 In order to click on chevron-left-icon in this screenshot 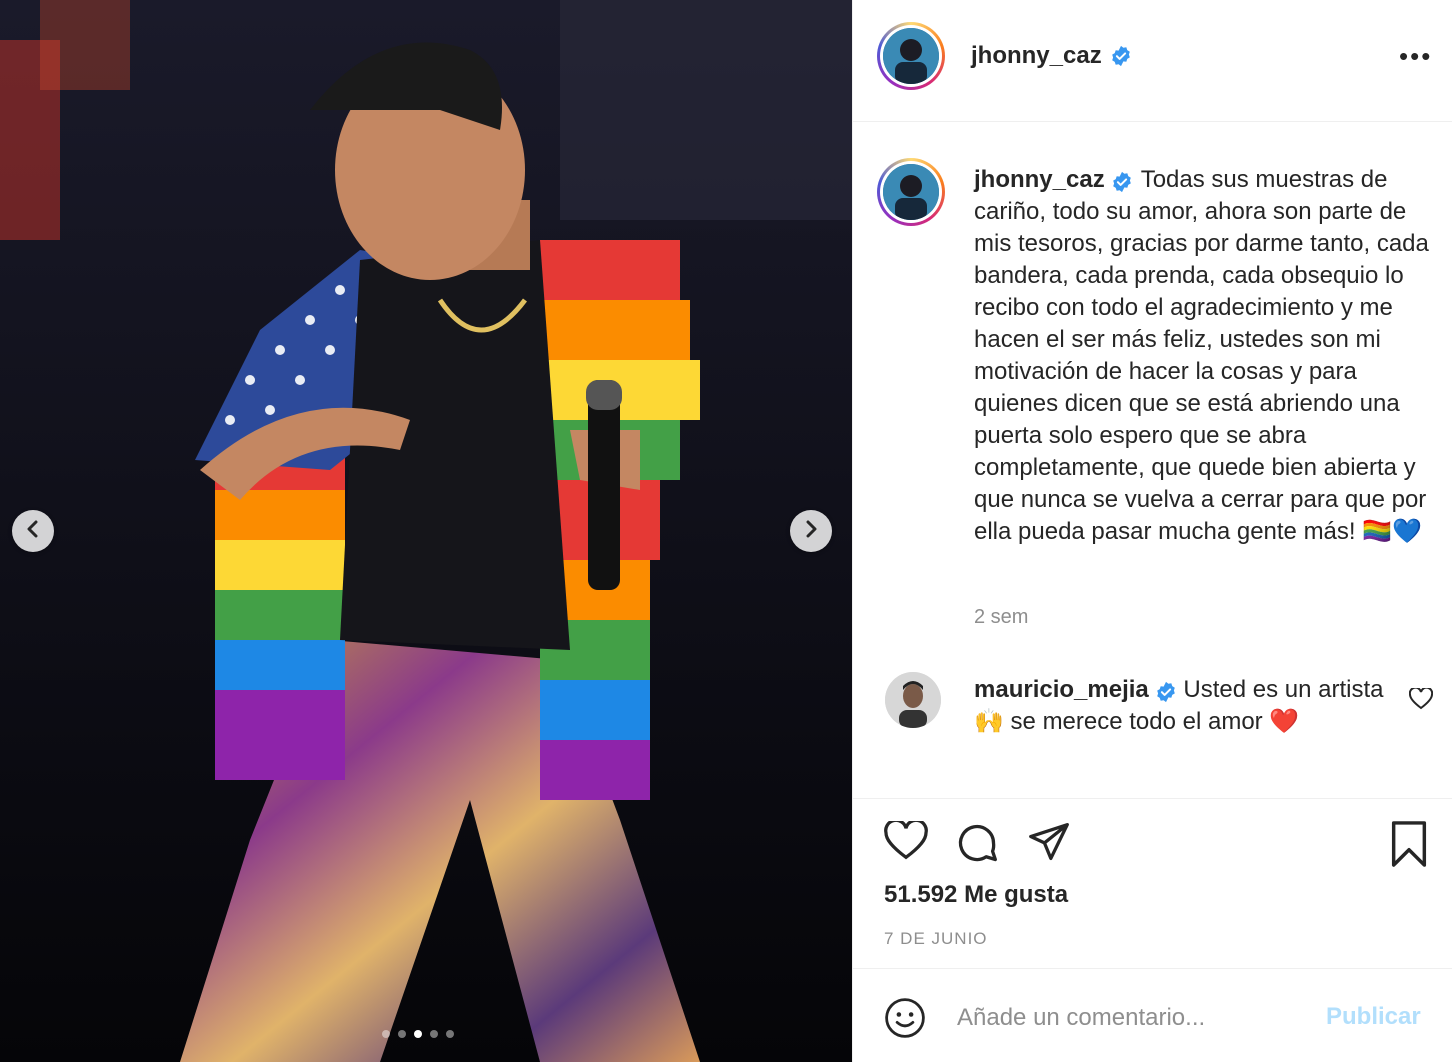, I will do `click(33, 531)`.